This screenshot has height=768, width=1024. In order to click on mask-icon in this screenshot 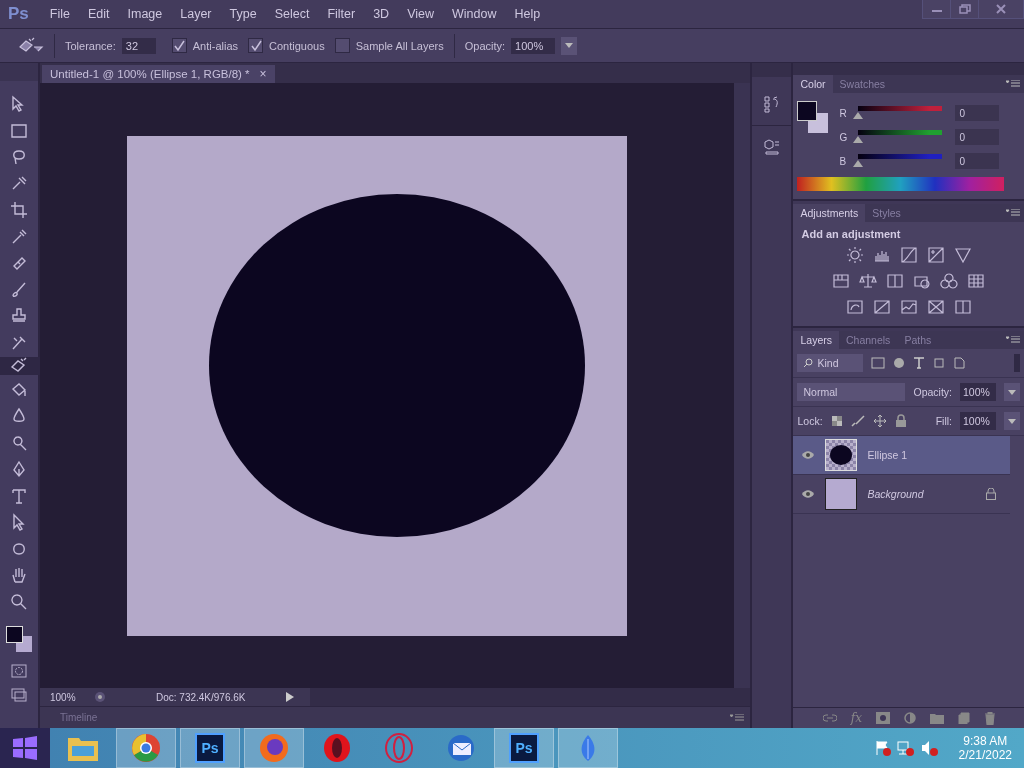, I will do `click(883, 718)`.